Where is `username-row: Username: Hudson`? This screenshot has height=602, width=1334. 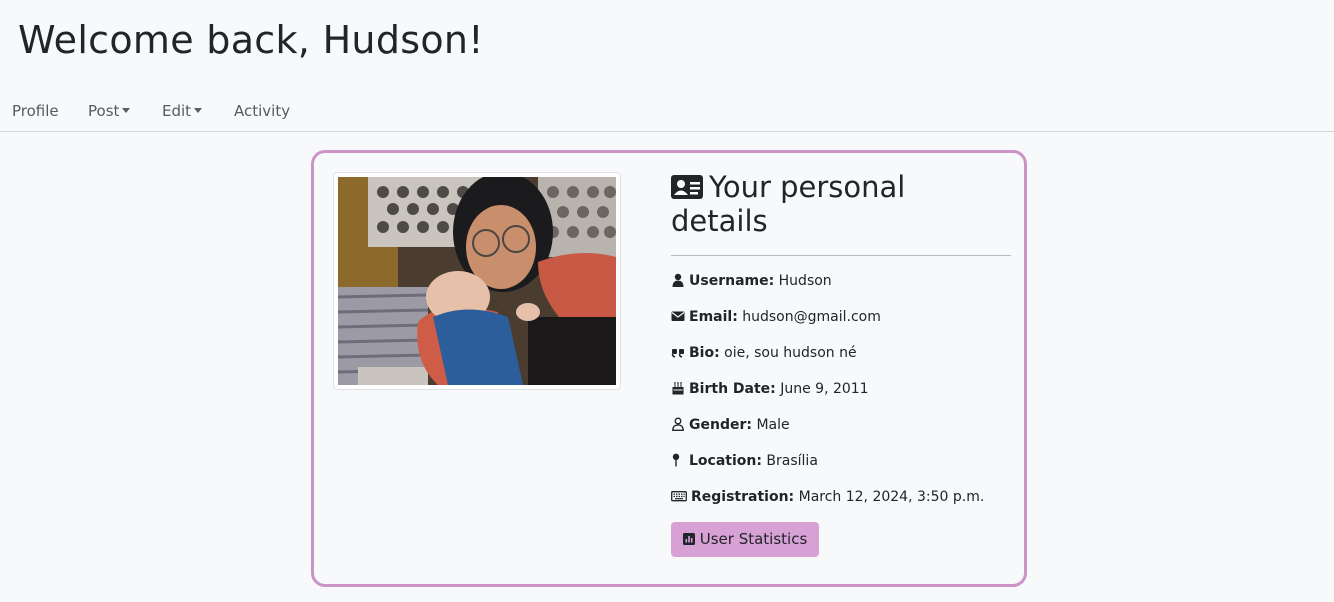
username-row: Username: Hudson is located at coordinates (751, 281).